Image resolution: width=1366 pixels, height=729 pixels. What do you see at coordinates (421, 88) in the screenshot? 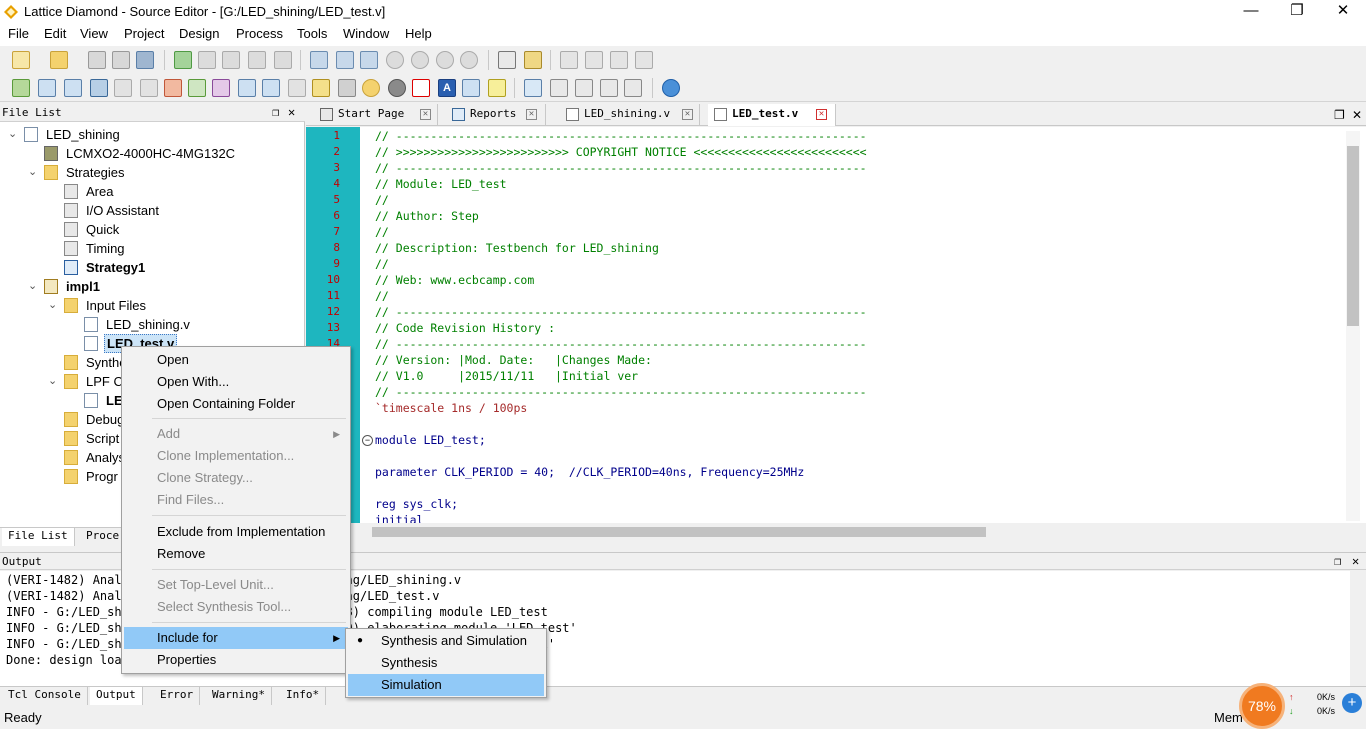
I see `synplify-icon` at bounding box center [421, 88].